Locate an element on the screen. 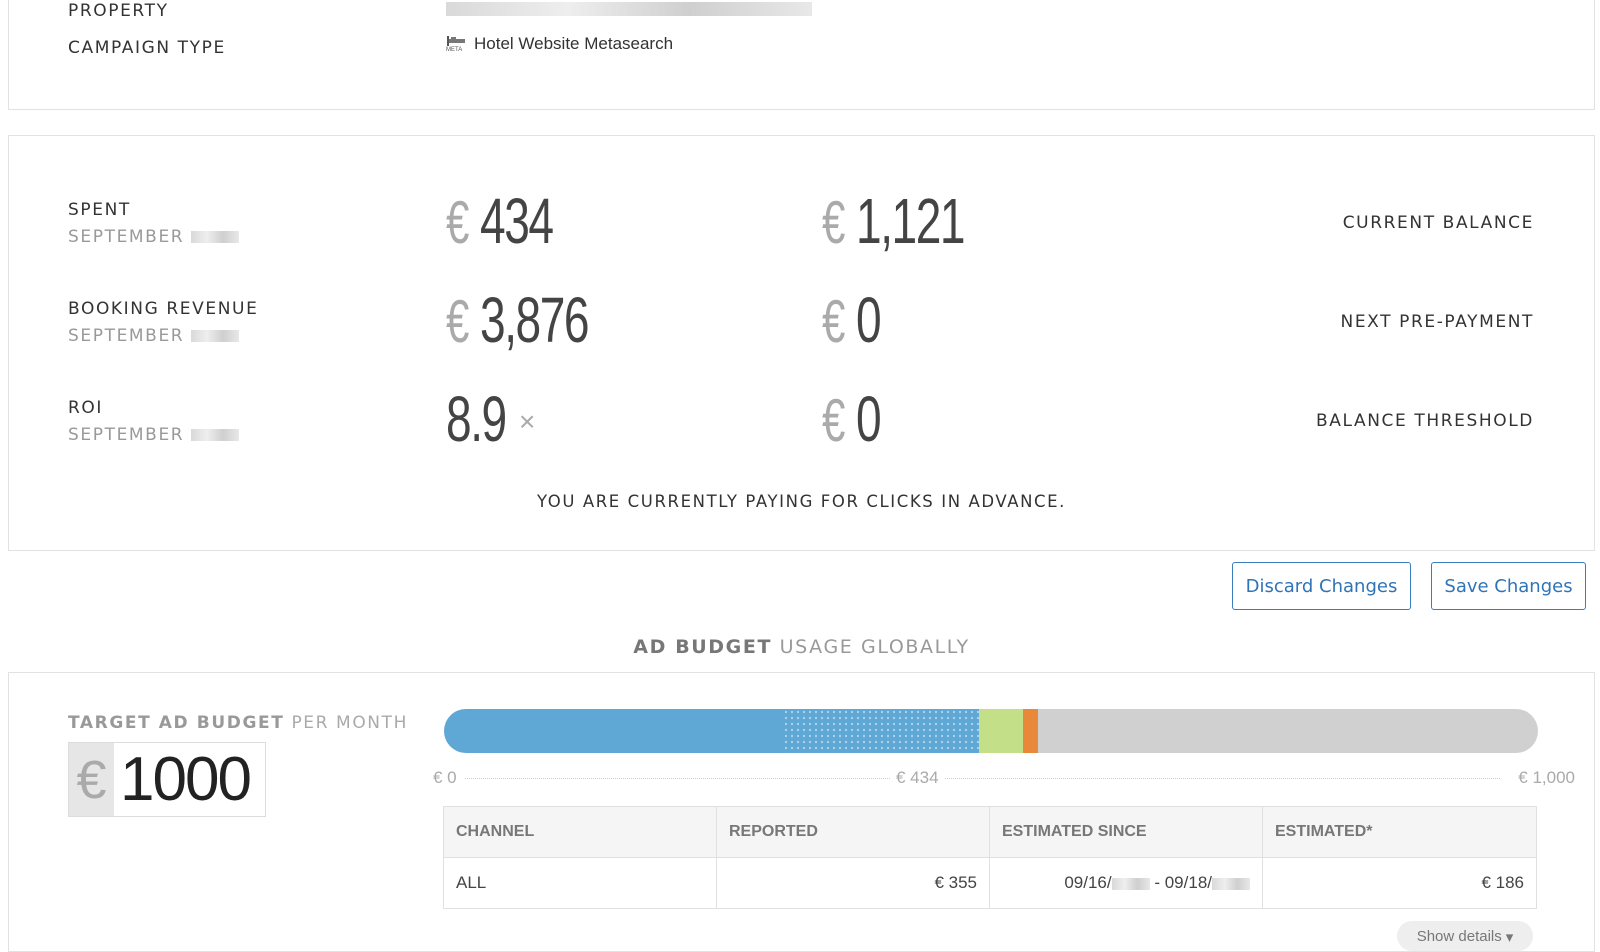 The image size is (1600, 952). ad-budget-heading-bold: AD BUDGET is located at coordinates (703, 647).